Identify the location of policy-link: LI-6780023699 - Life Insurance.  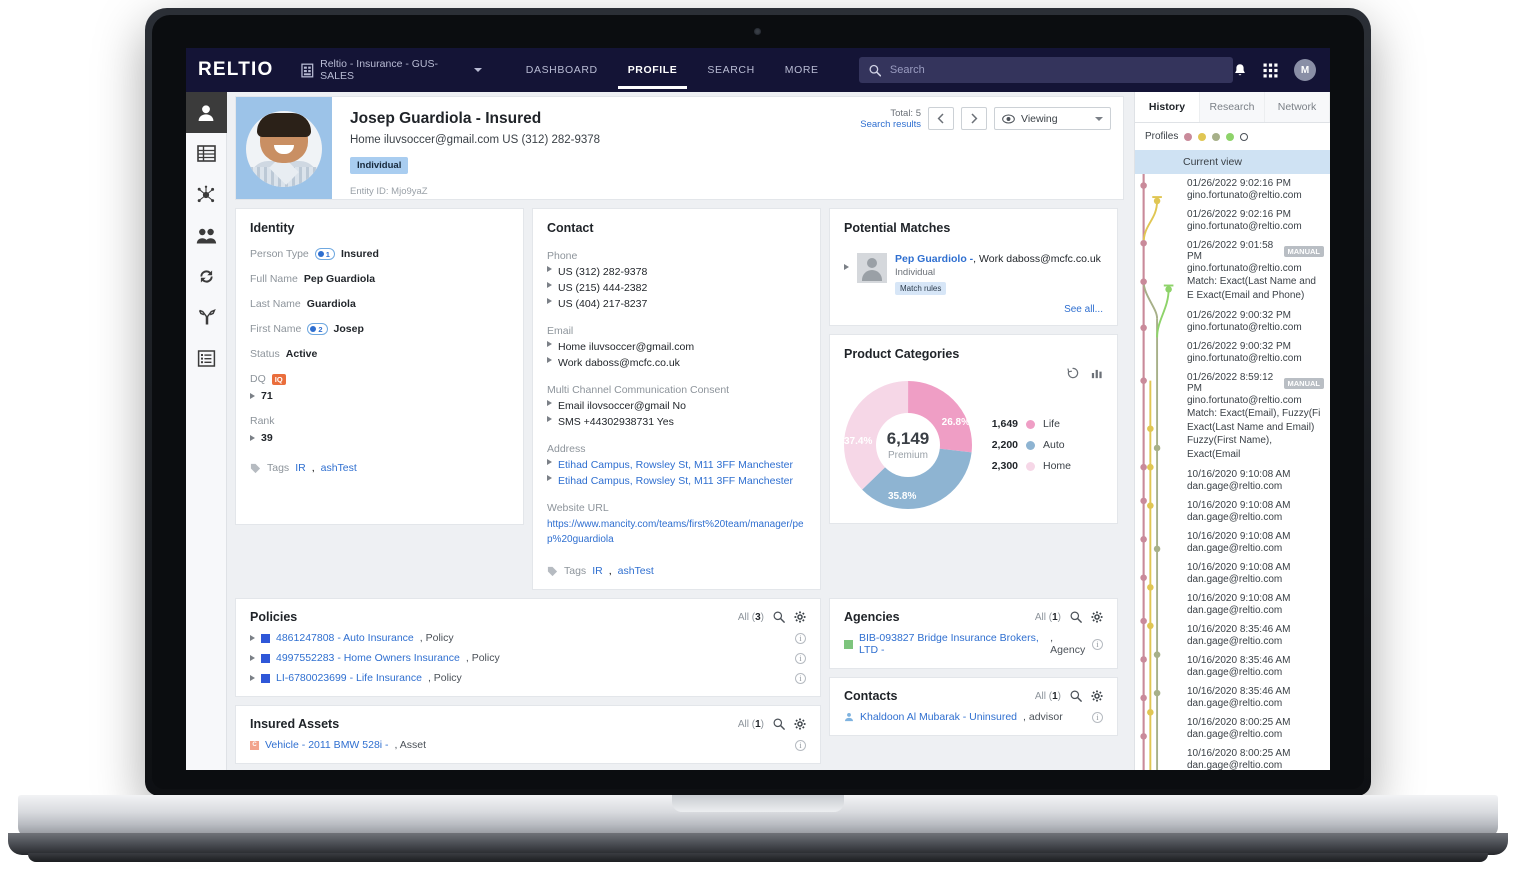
(349, 678).